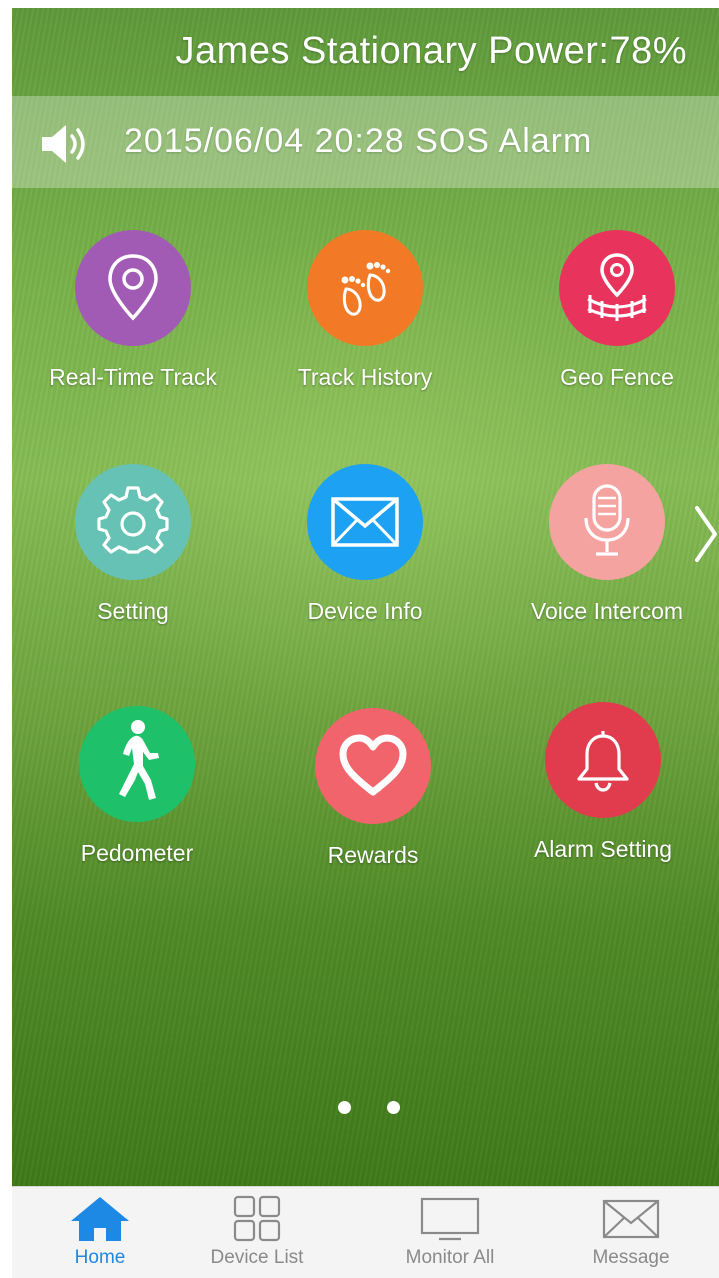  Describe the element at coordinates (431, 51) in the screenshot. I see `page-title: James Stationary Power:78%` at that location.